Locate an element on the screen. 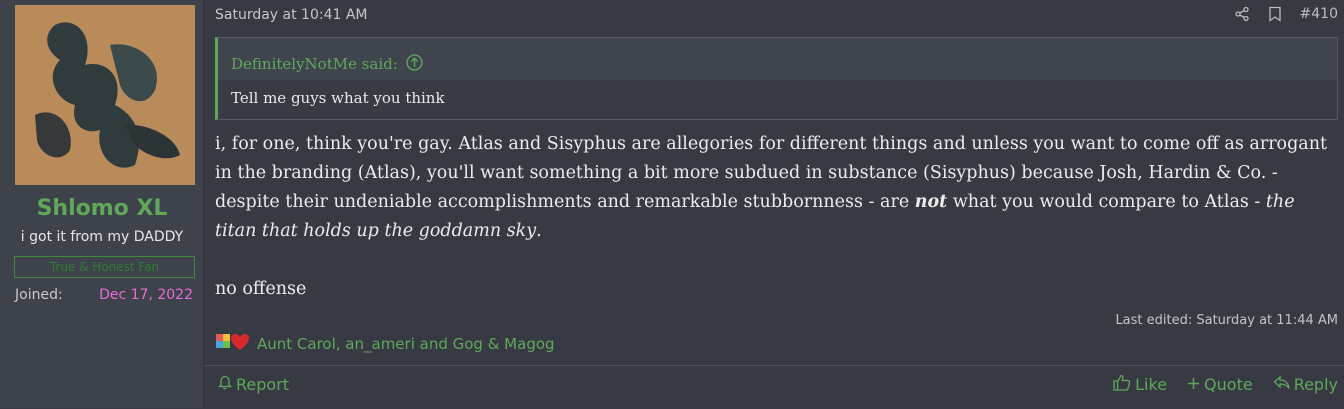 The height and width of the screenshot is (409, 1344). footer-actions: Like Quote Reply is located at coordinates (1225, 384).